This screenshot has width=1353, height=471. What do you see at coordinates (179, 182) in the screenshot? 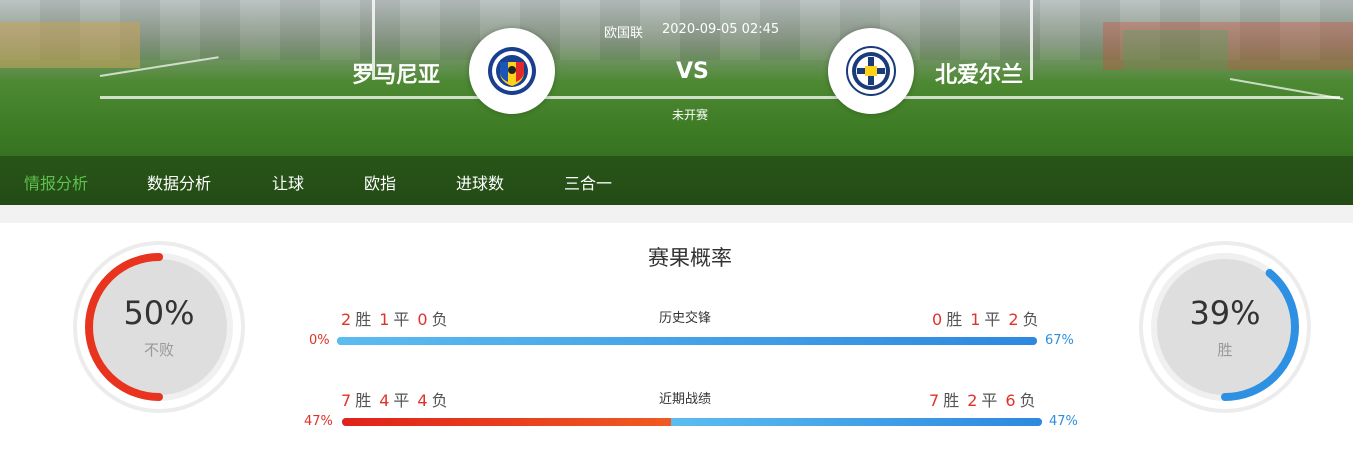
I see `tab-data-analysis: 数据分析` at bounding box center [179, 182].